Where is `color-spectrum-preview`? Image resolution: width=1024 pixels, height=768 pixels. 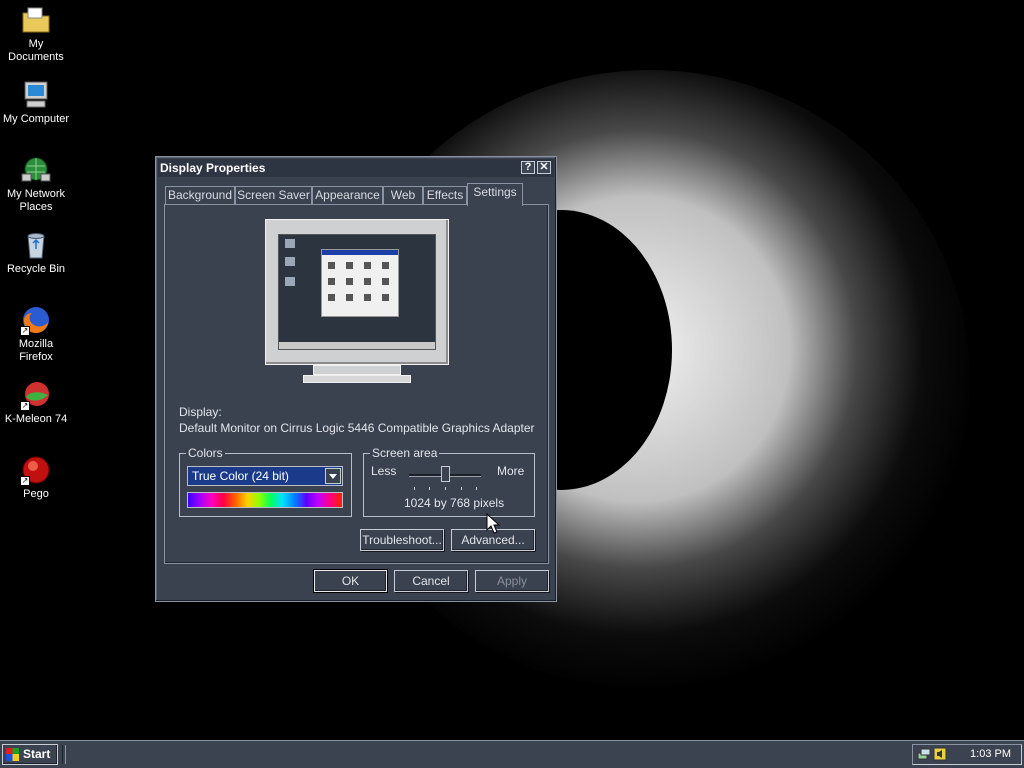 color-spectrum-preview is located at coordinates (265, 500).